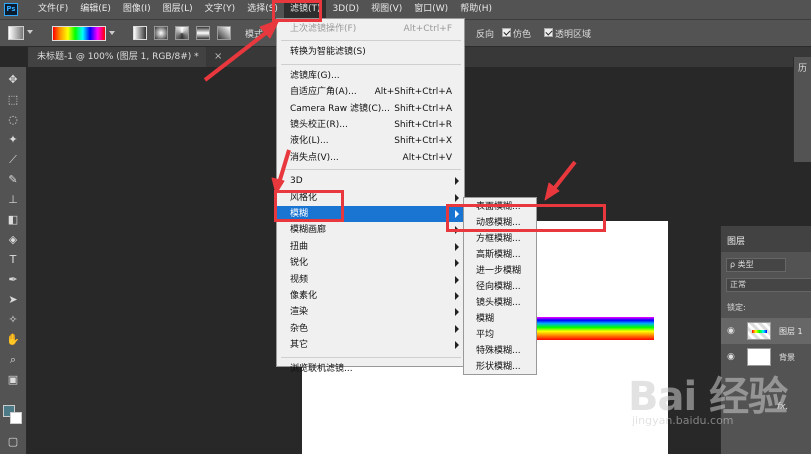  What do you see at coordinates (506, 32) in the screenshot?
I see `dither-checkbox` at bounding box center [506, 32].